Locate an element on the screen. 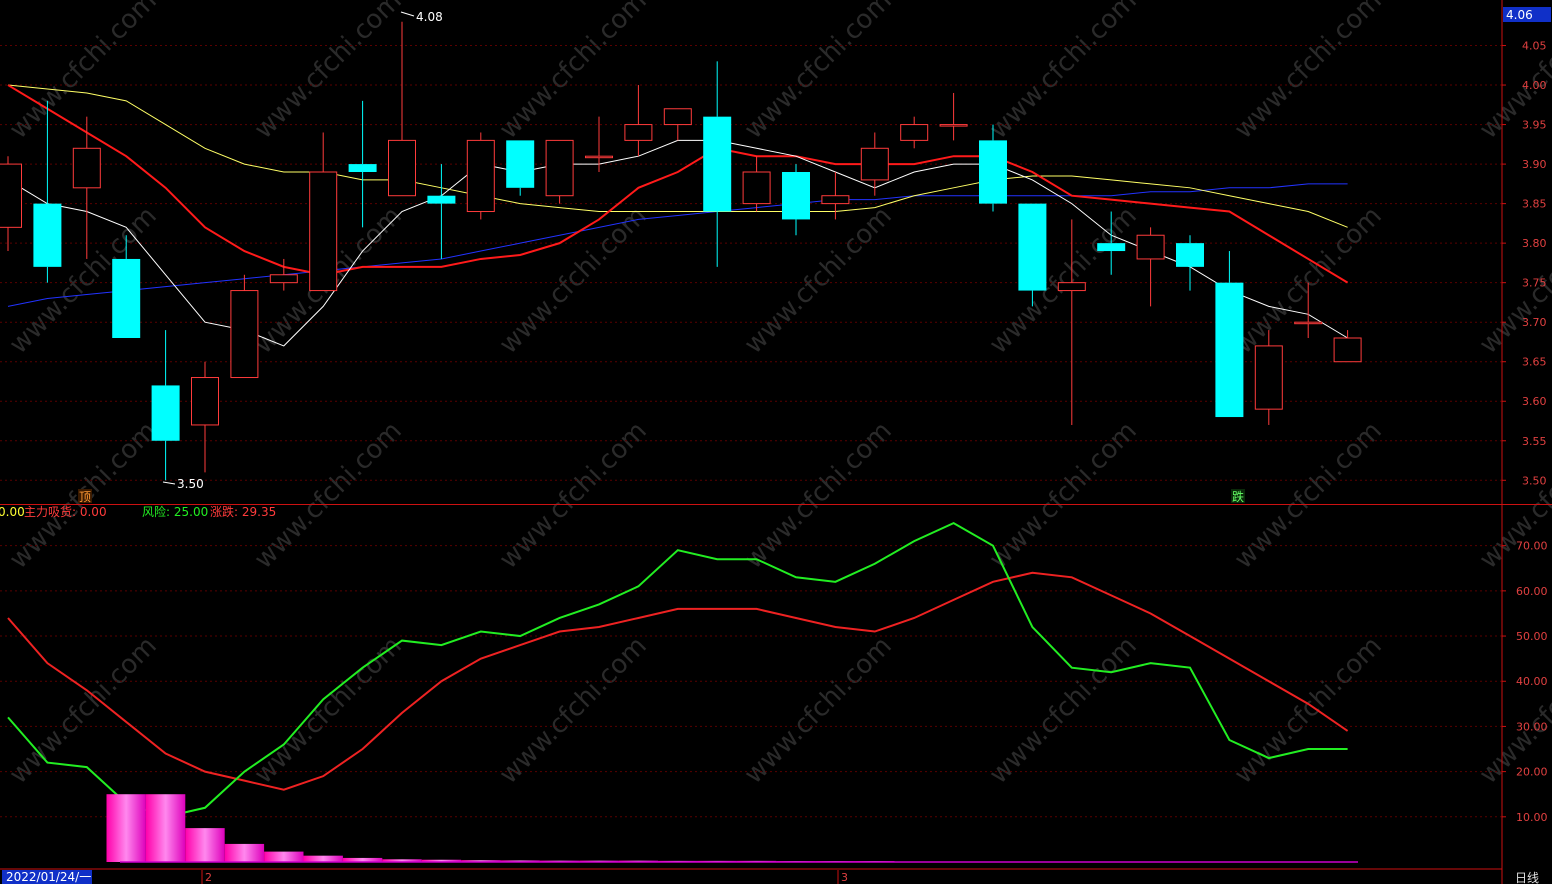 This screenshot has width=1552, height=884. price-tick-label: 4.00 is located at coordinates (1534, 85).